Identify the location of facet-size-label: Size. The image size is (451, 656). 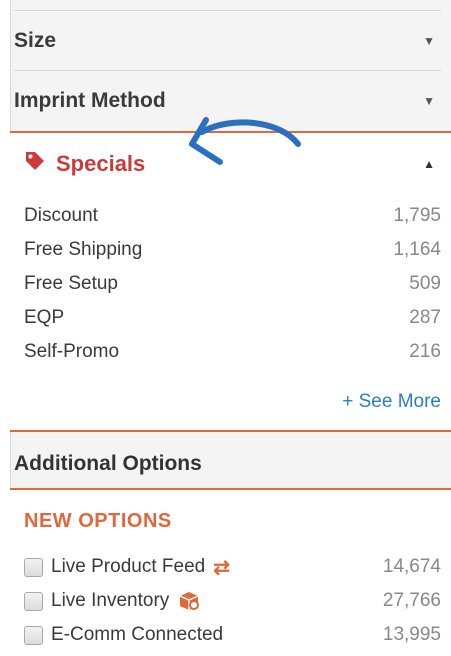
(35, 40).